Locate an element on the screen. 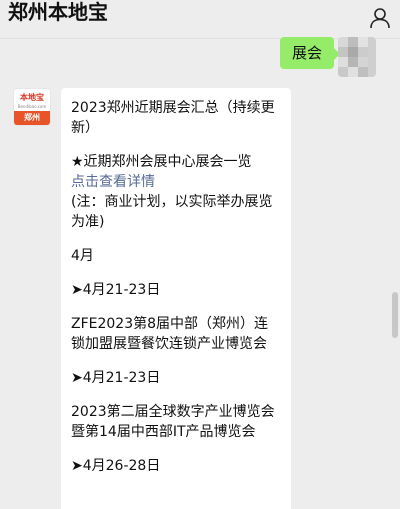 The width and height of the screenshot is (400, 509). brand-city-label: 郑州 is located at coordinates (32, 118).